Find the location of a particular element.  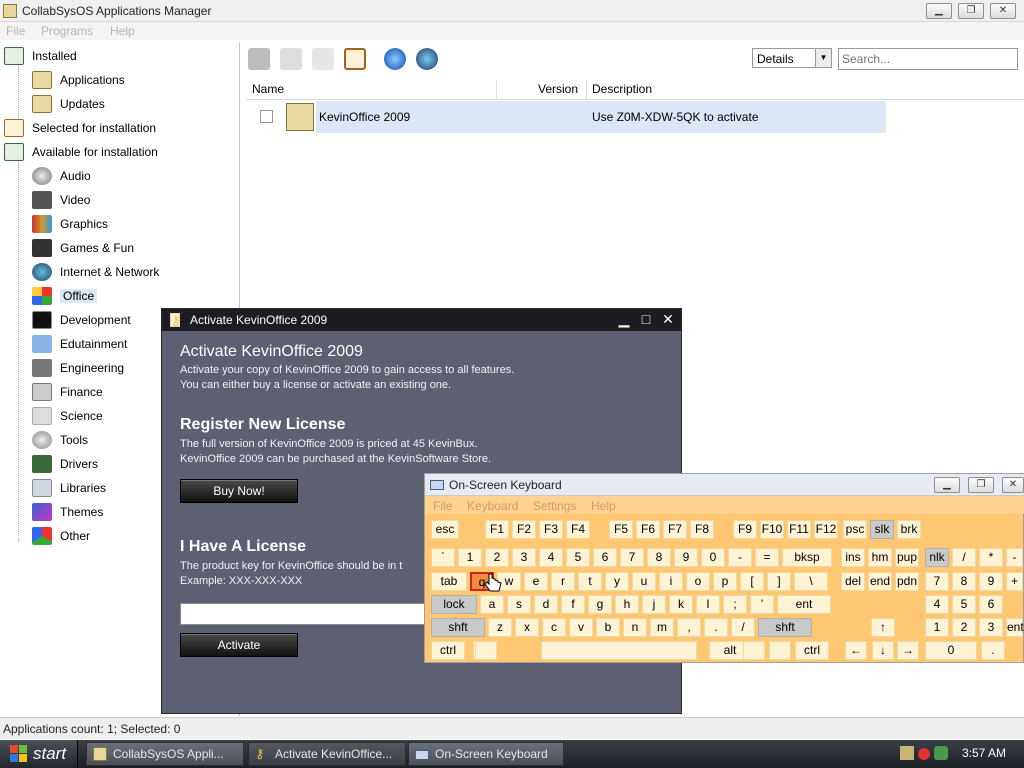

view-mode-select: Details ▼ is located at coordinates (792, 58).